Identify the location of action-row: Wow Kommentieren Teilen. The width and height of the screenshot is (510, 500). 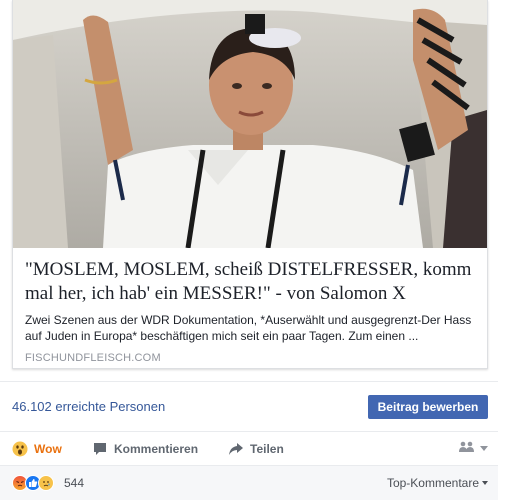
(255, 448).